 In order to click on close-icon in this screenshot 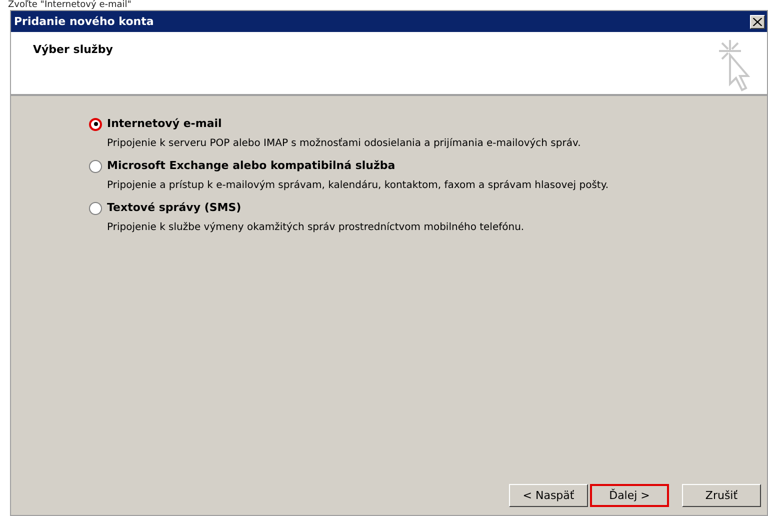, I will do `click(757, 22)`.